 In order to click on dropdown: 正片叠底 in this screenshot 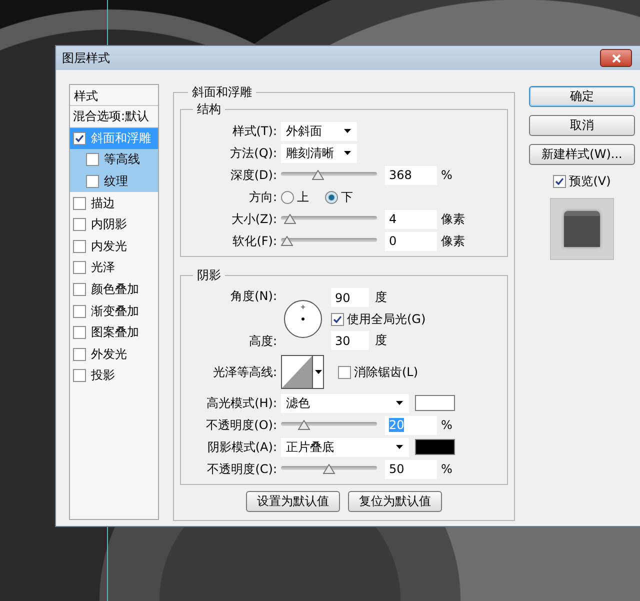, I will do `click(345, 447)`.